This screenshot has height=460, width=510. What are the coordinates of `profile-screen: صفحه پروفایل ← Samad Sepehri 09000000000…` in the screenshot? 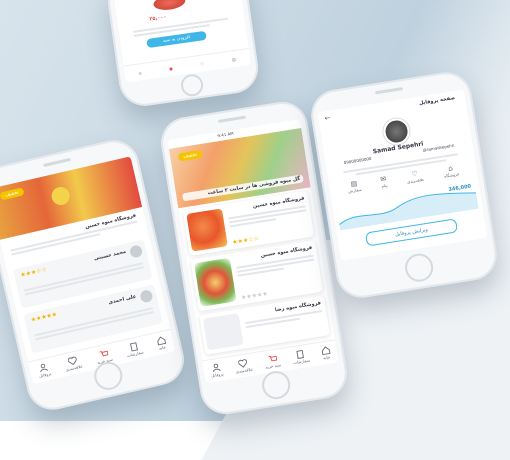 It's located at (402, 175).